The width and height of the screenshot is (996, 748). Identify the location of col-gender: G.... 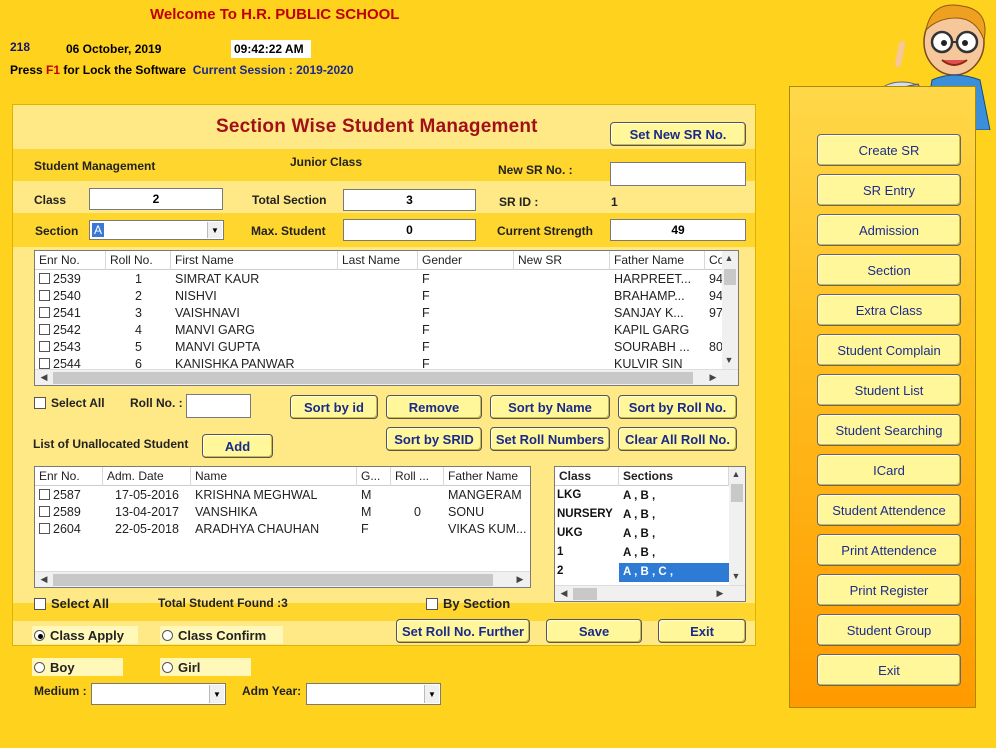
(374, 476).